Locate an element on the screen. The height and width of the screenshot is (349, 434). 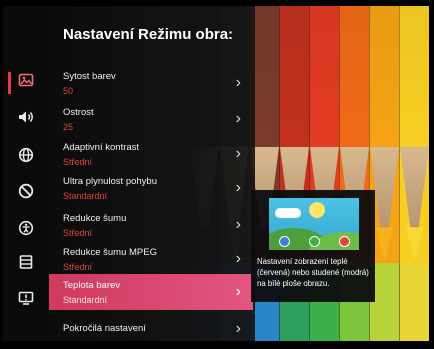
setting-label: Sytost barev is located at coordinates (89, 76).